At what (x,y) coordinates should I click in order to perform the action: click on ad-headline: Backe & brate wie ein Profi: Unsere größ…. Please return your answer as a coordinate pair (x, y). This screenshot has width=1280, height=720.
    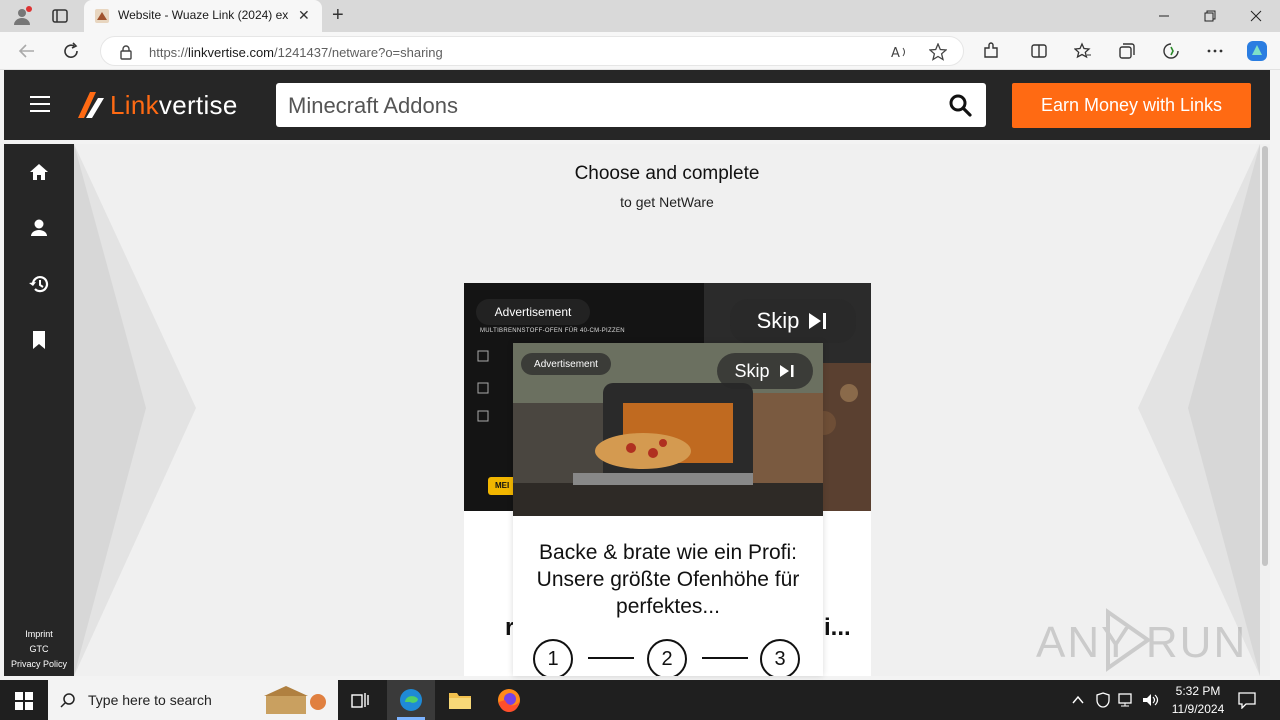
    Looking at the image, I should click on (668, 579).